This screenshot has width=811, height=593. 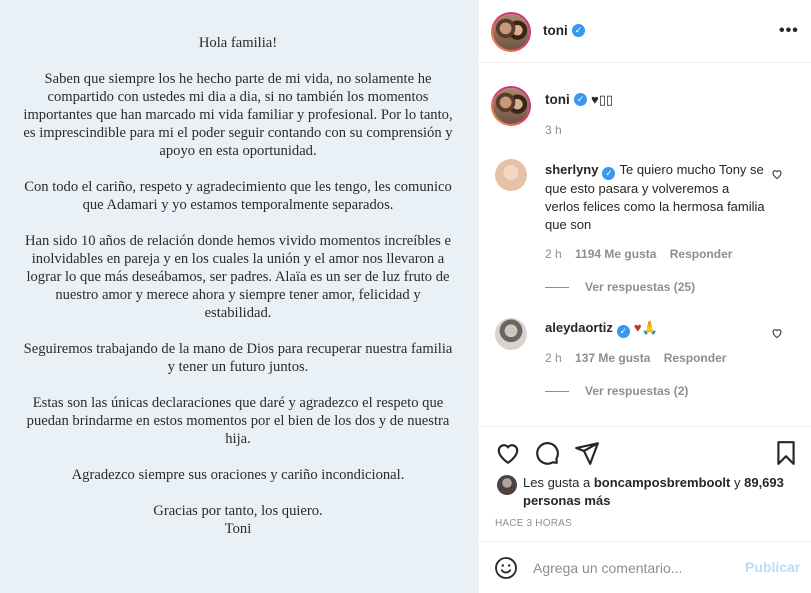 What do you see at coordinates (645, 31) in the screenshot?
I see `post-header: toni ✓ •••` at bounding box center [645, 31].